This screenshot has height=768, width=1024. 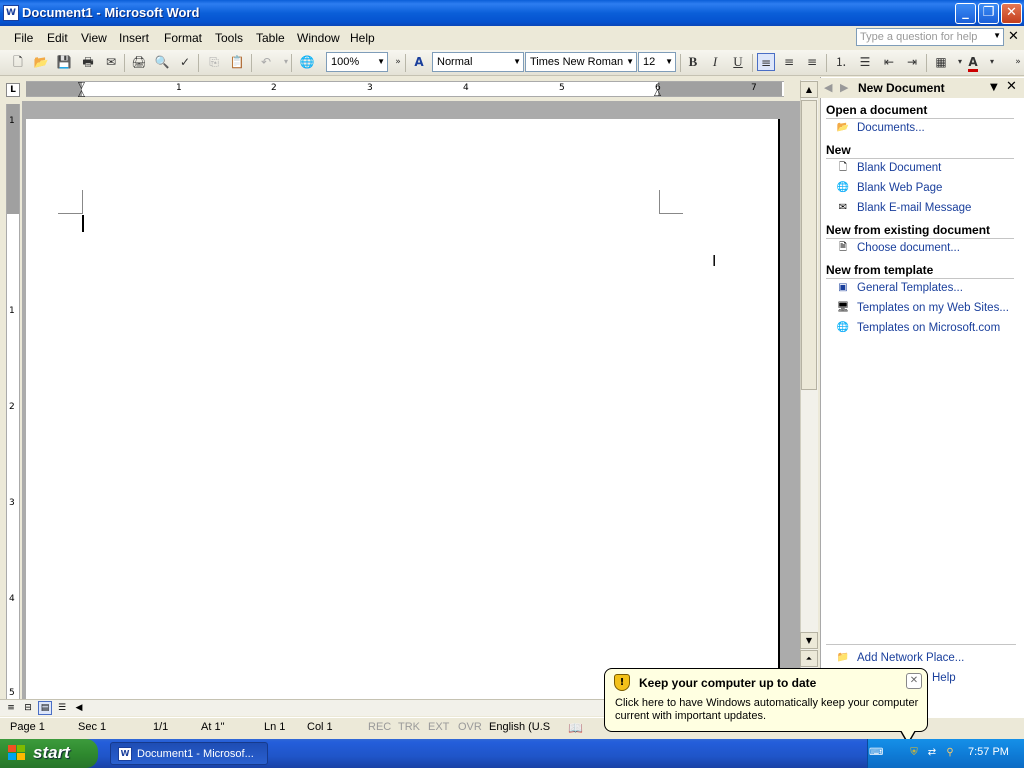 What do you see at coordinates (64, 62) in the screenshot?
I see `save-icon: 💾` at bounding box center [64, 62].